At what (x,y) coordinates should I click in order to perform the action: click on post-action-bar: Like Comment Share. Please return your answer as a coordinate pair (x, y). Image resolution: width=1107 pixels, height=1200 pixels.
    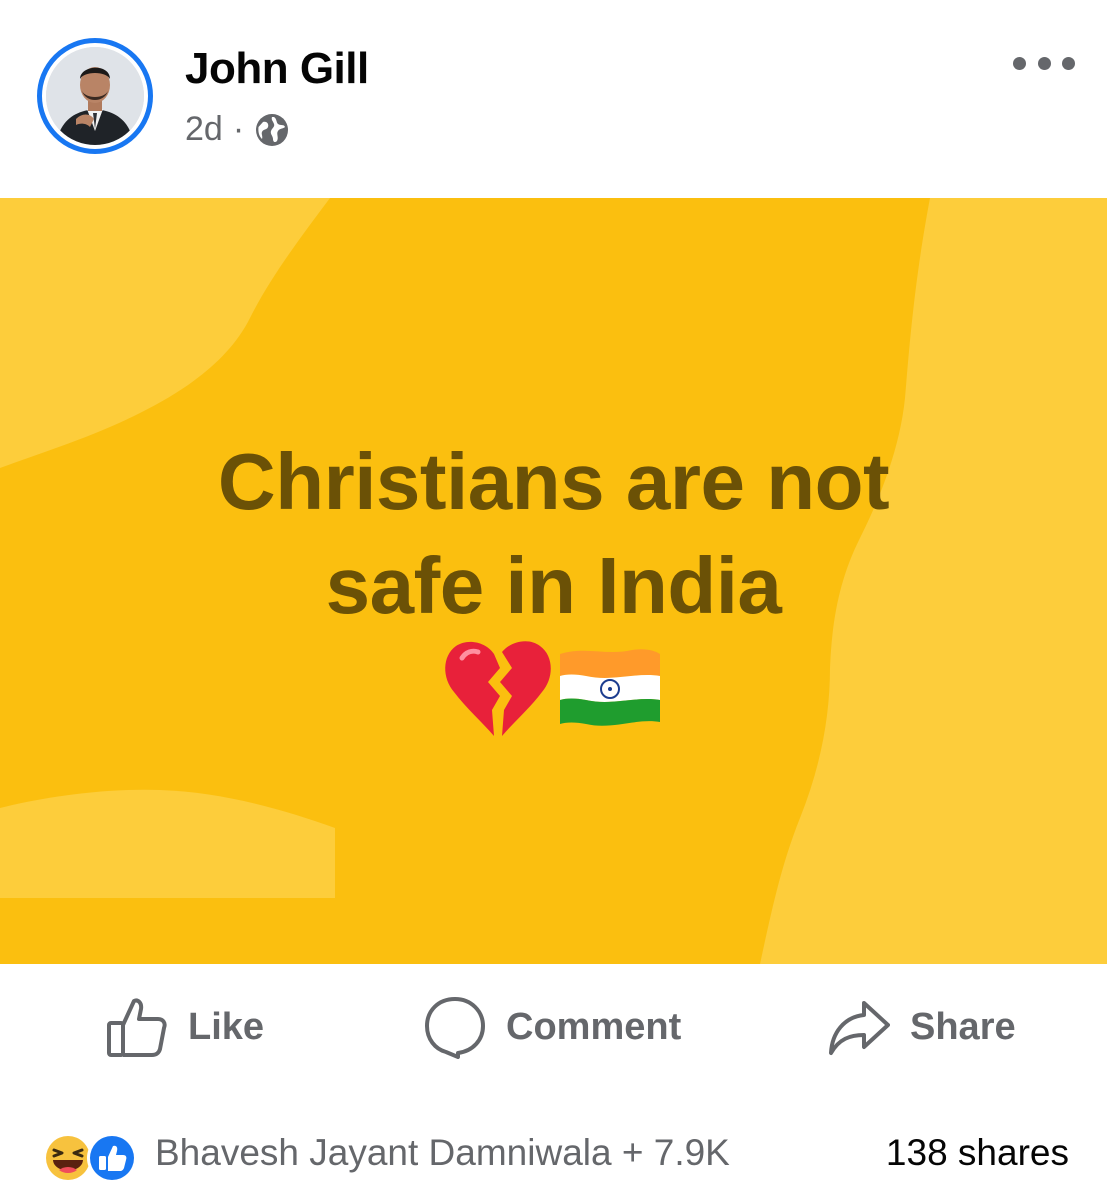
    Looking at the image, I should click on (553, 1033).